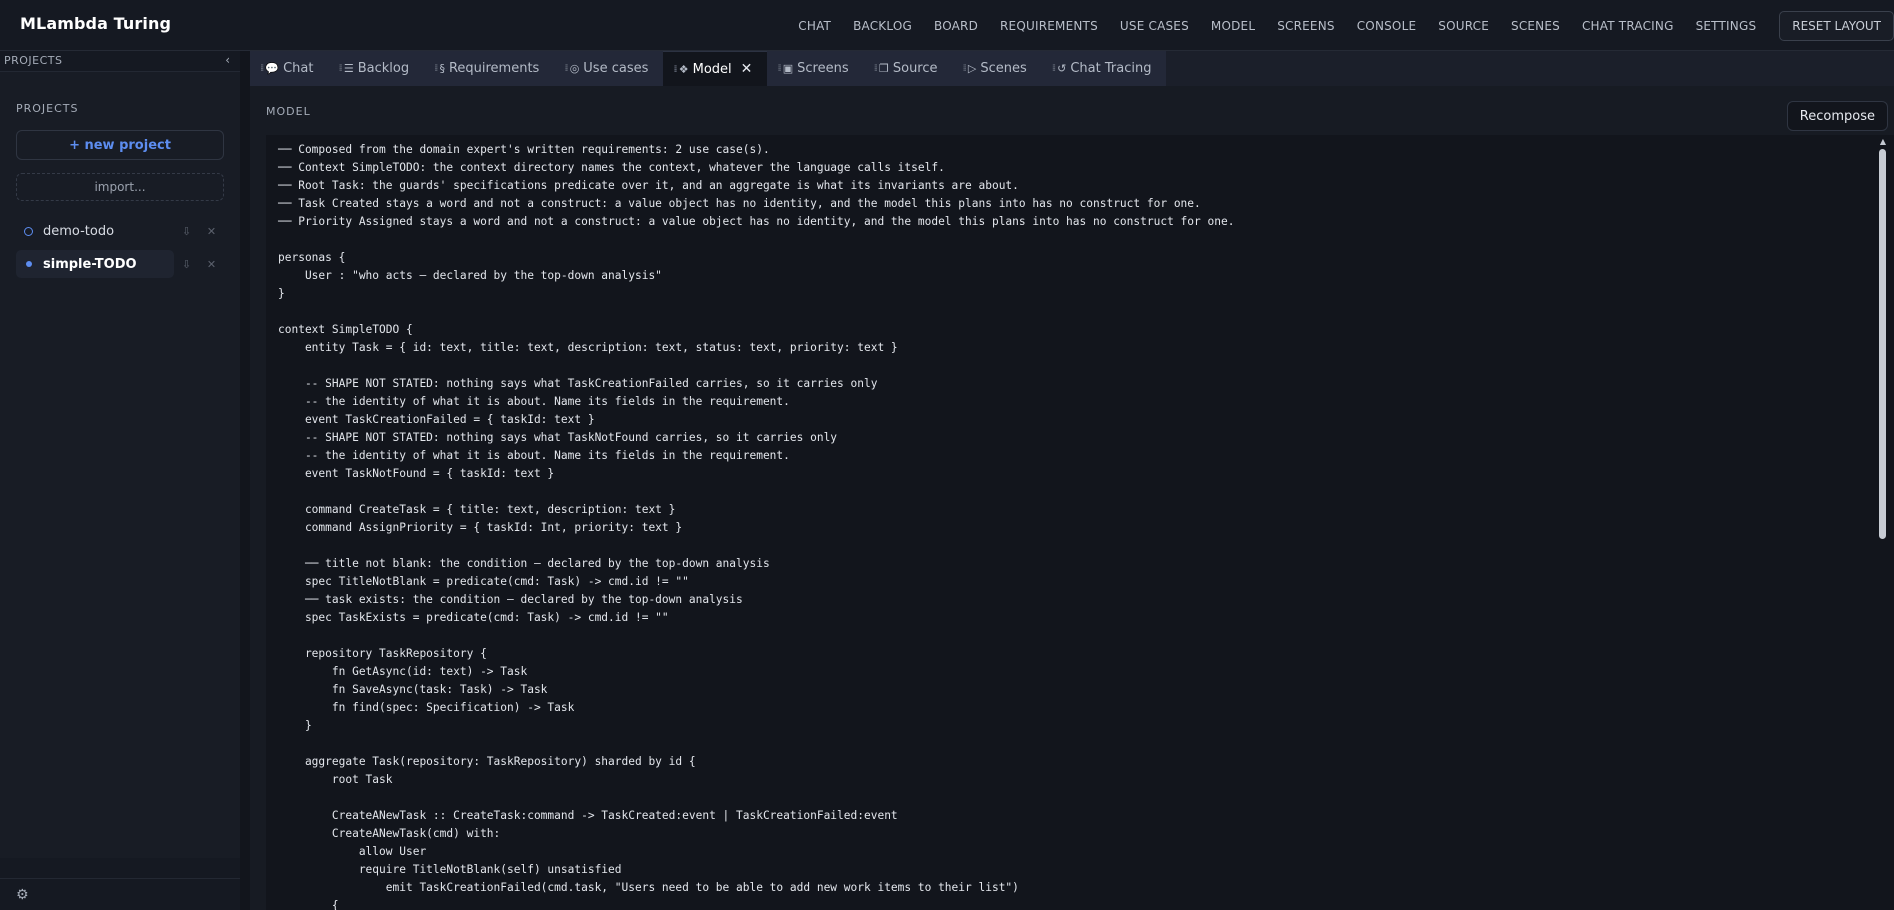  What do you see at coordinates (28, 231) in the screenshot?
I see `project-status-icon` at bounding box center [28, 231].